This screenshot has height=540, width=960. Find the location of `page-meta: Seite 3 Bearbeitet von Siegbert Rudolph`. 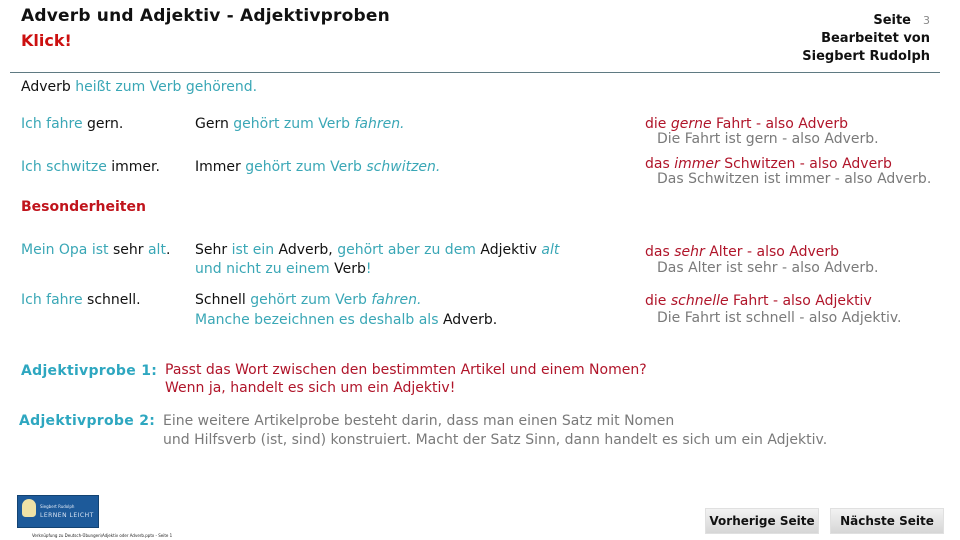

page-meta: Seite 3 Bearbeitet von Siegbert Rudolph is located at coordinates (866, 39).